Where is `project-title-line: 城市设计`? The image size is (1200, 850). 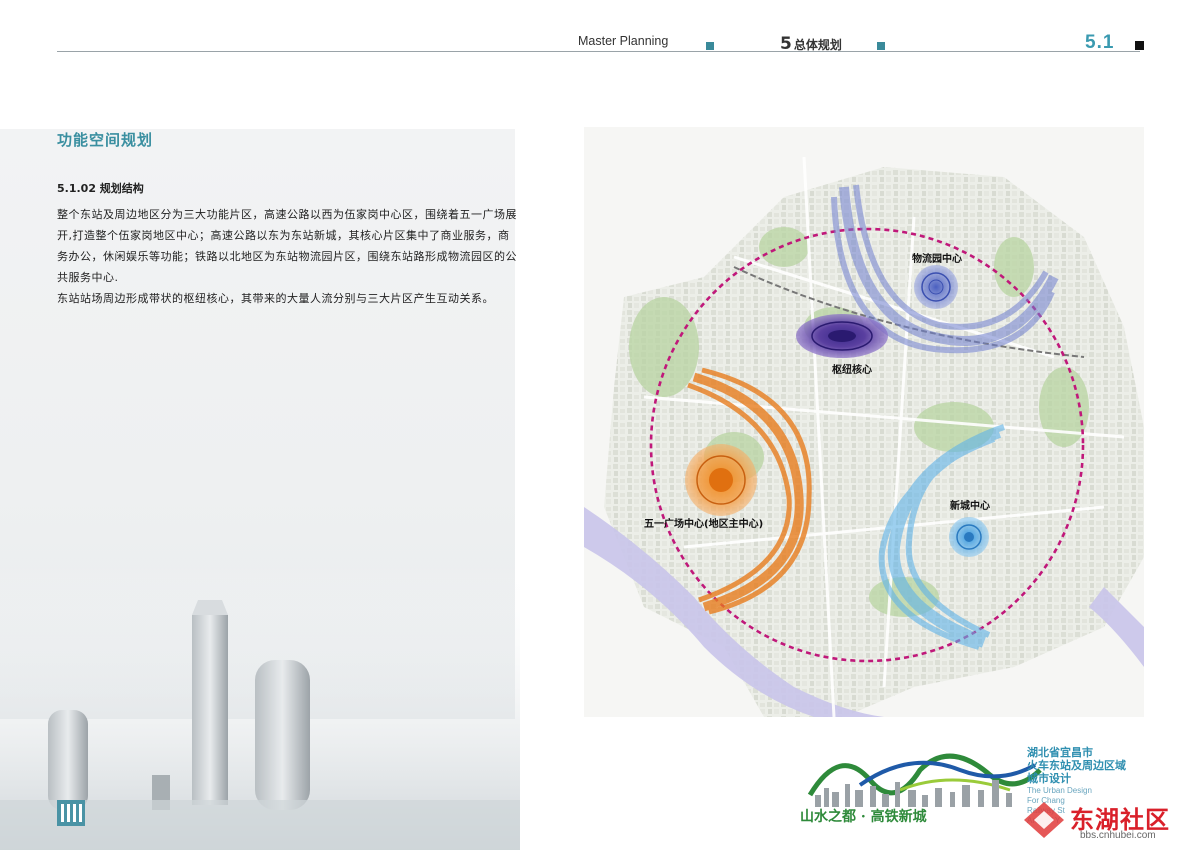
project-title-line: 城市设计 is located at coordinates (1049, 778).